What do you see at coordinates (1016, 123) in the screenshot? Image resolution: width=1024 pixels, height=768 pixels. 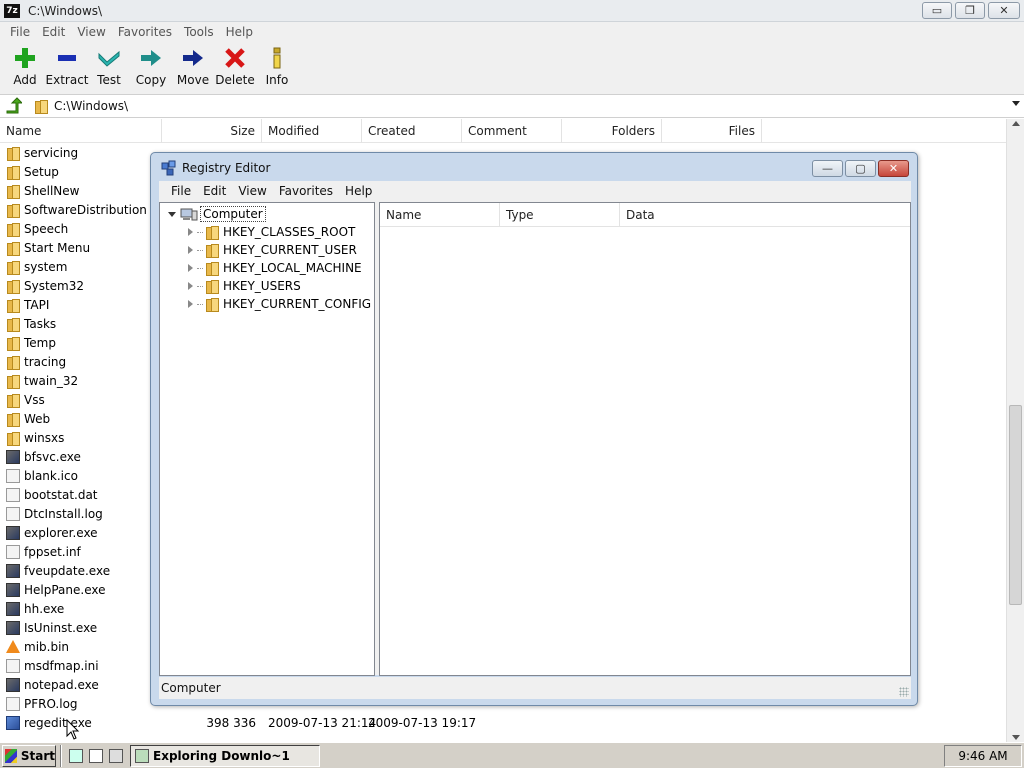 I see `scroll-up-icon` at bounding box center [1016, 123].